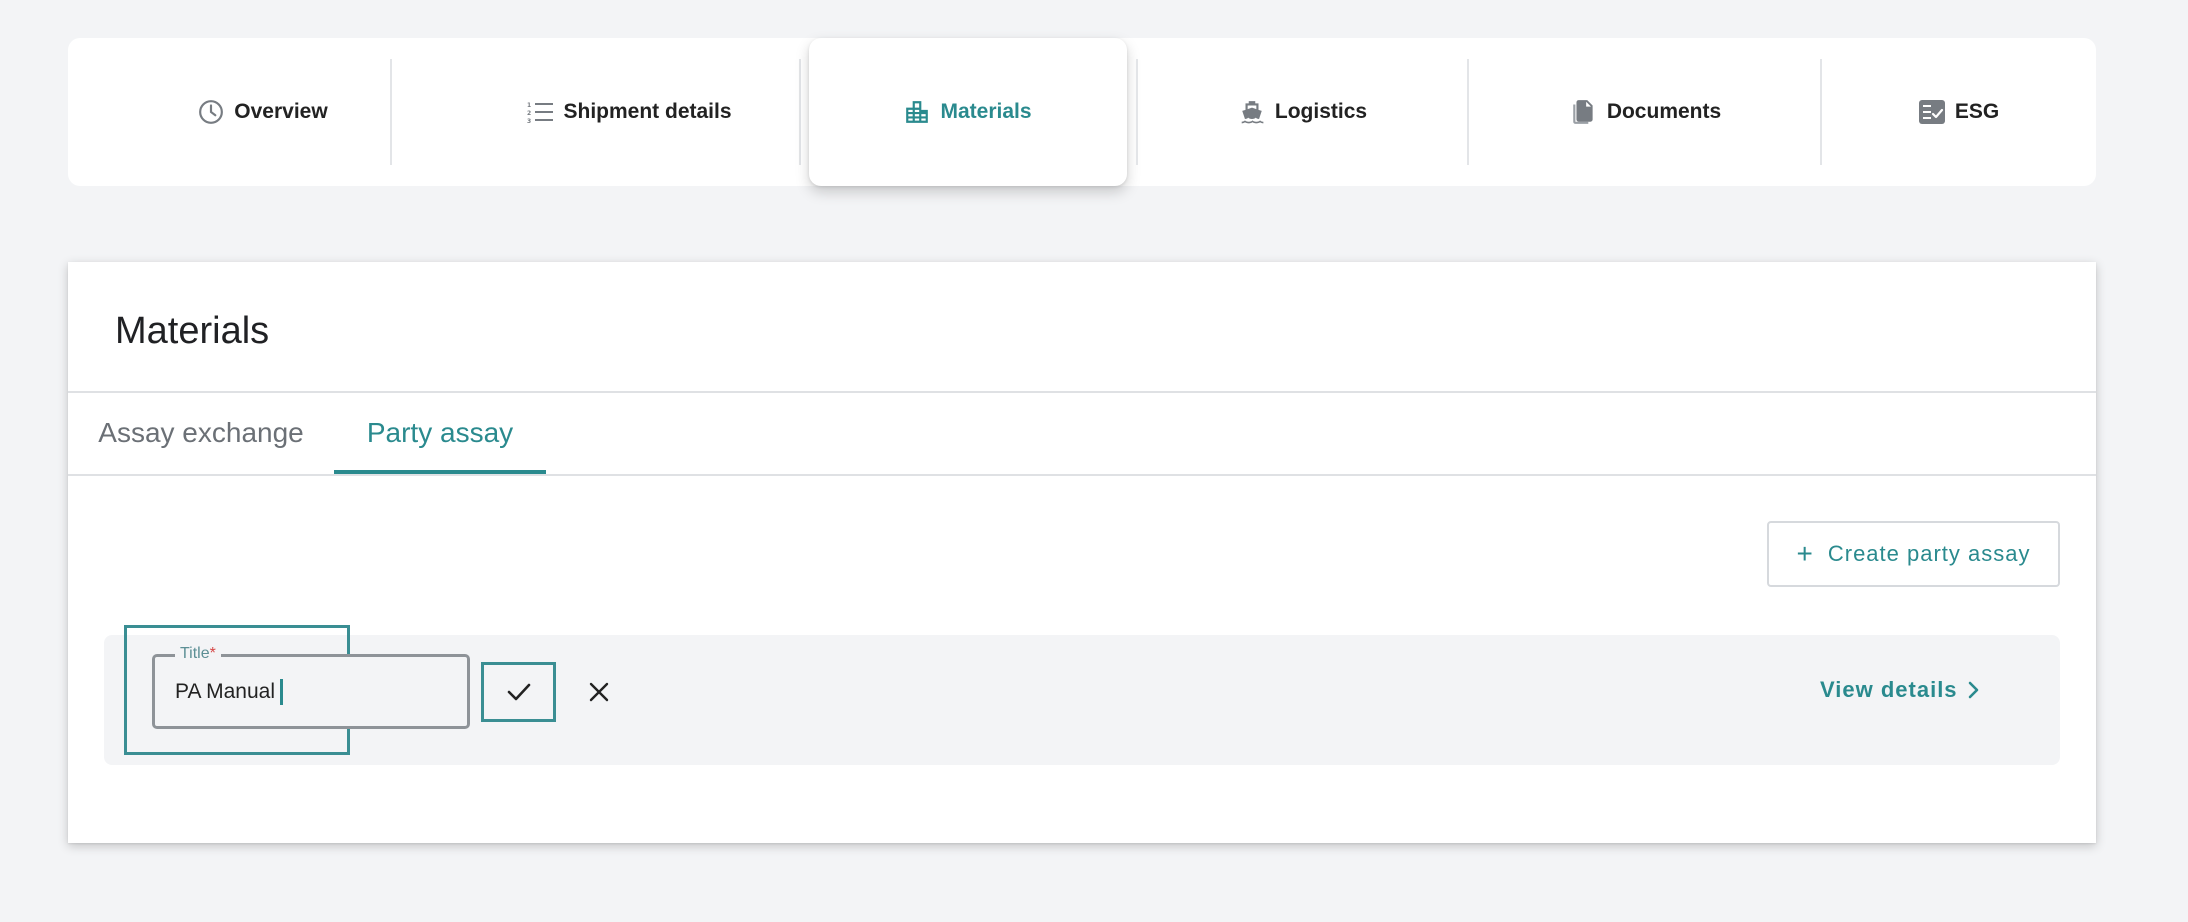  I want to click on tab-label: Assay exchange, so click(201, 432).